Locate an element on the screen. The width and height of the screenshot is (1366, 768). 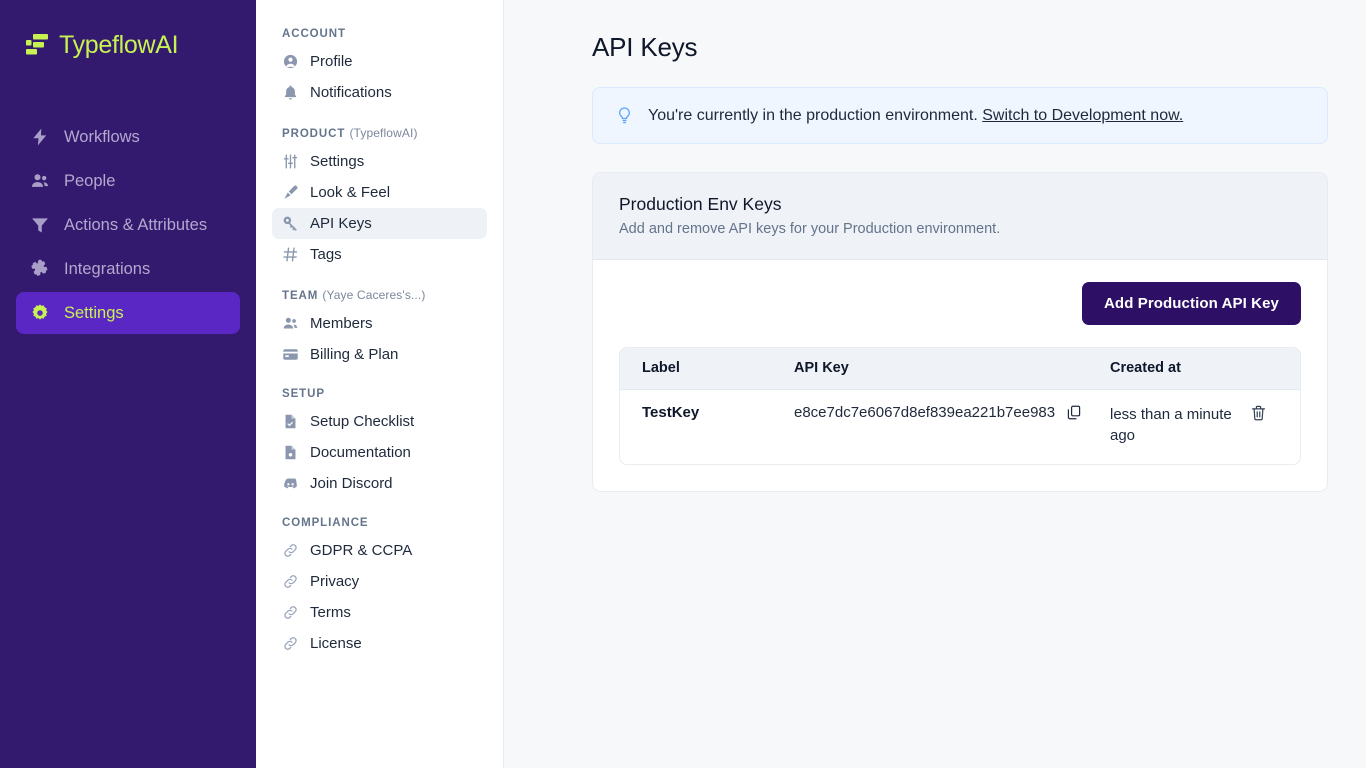
sidebar-item-terms: Terms is located at coordinates (379, 612).